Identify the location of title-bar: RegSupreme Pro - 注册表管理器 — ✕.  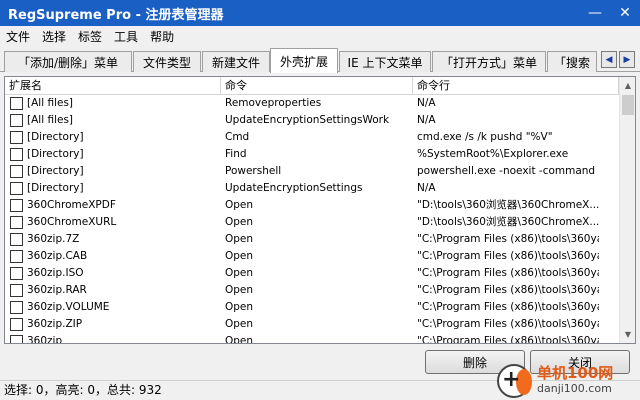
(320, 13).